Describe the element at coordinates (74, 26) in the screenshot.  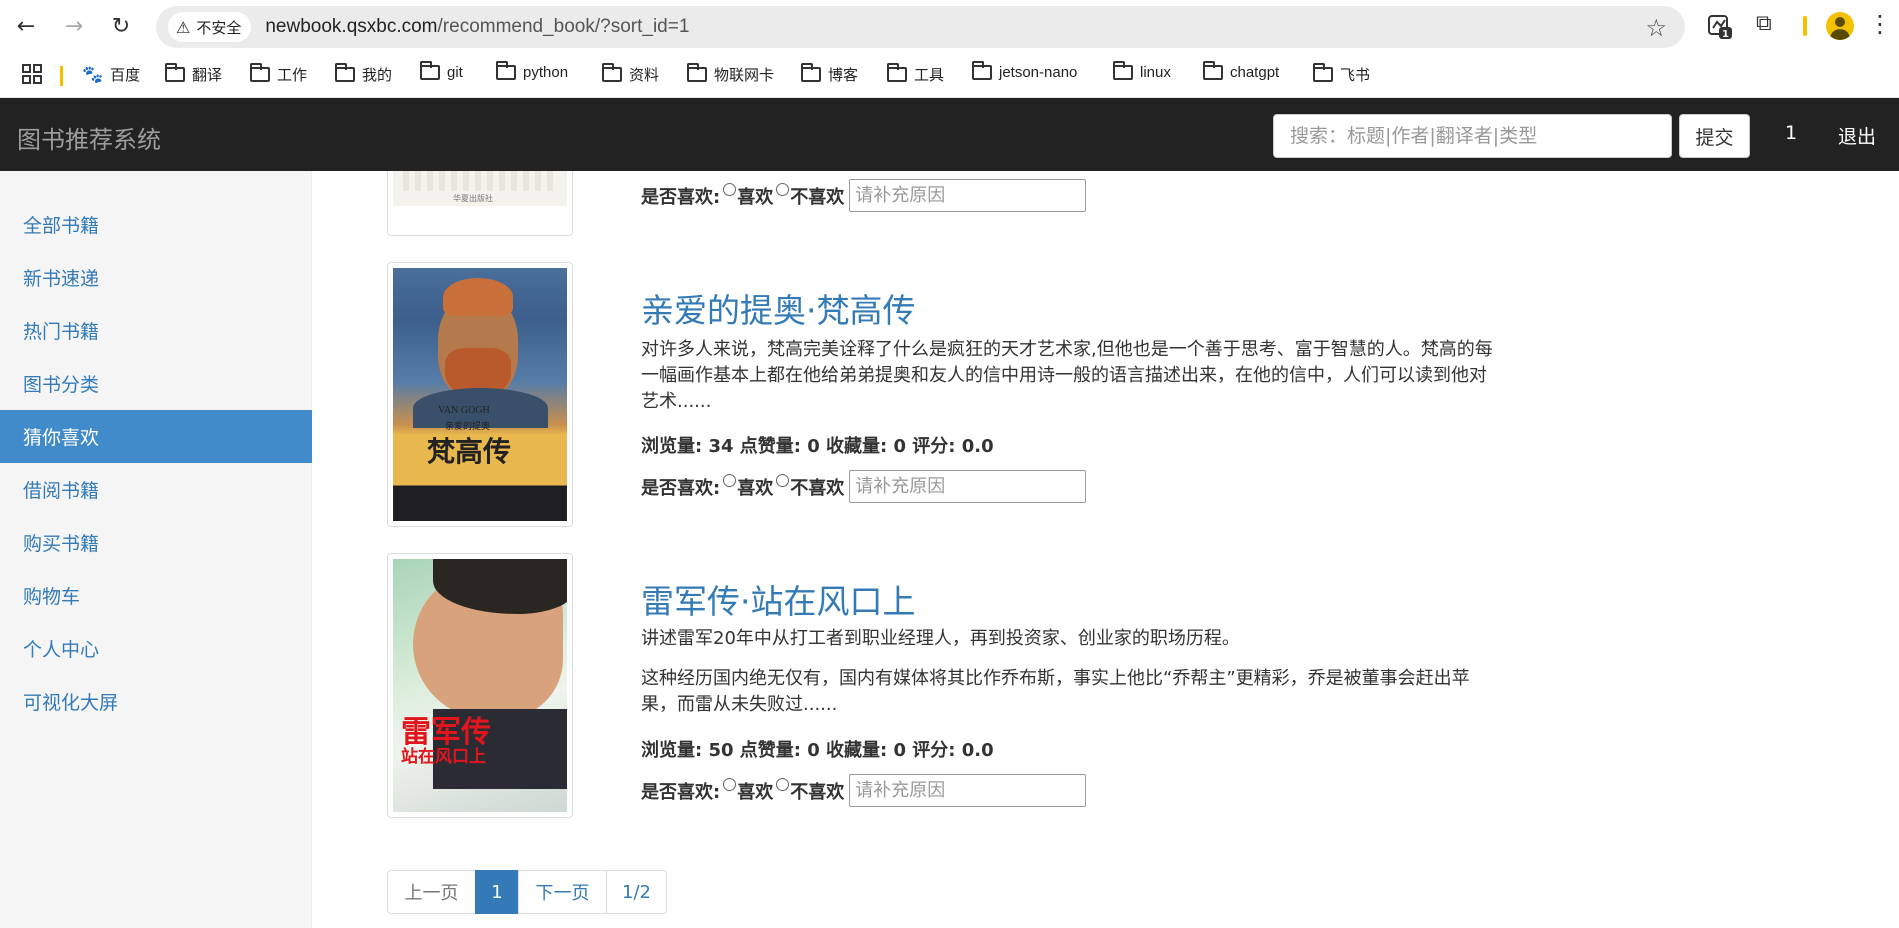
I see `forward-arrow-icon: →` at that location.